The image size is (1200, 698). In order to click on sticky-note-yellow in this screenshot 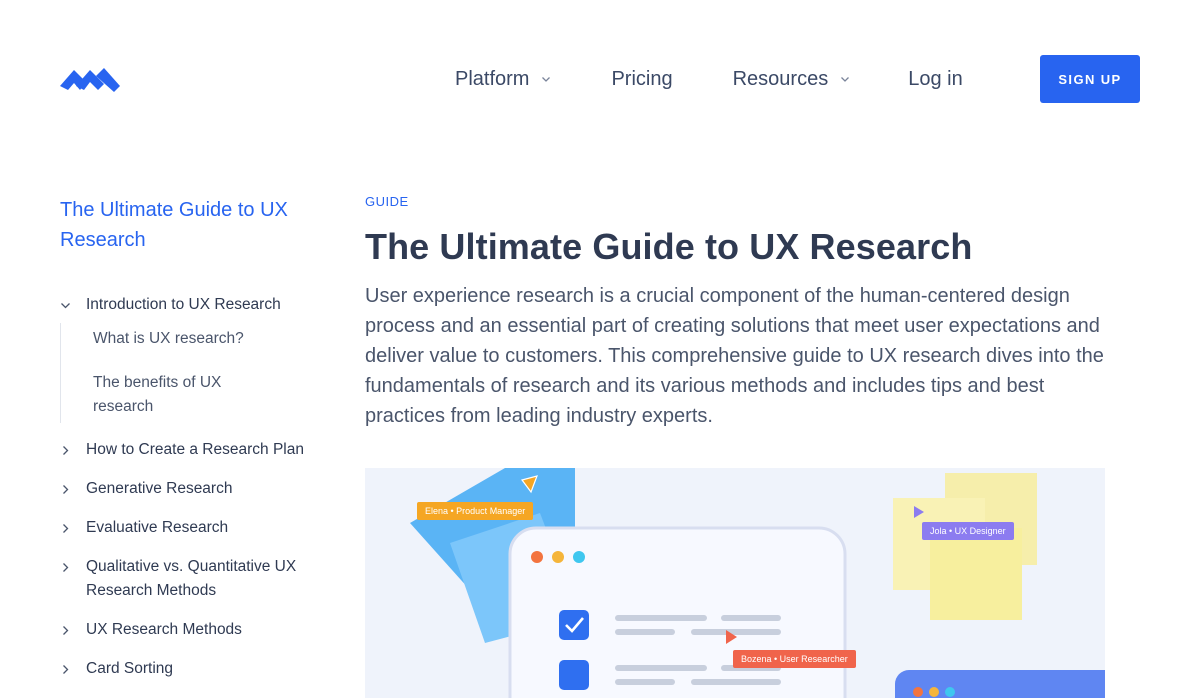, I will do `click(976, 574)`.